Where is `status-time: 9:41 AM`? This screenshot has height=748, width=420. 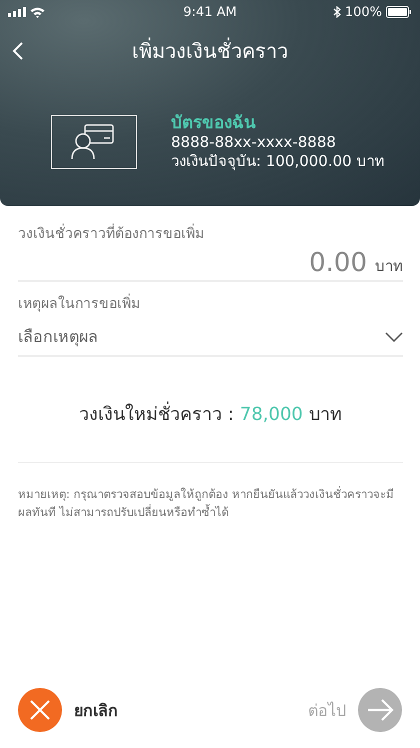 status-time: 9:41 AM is located at coordinates (210, 12).